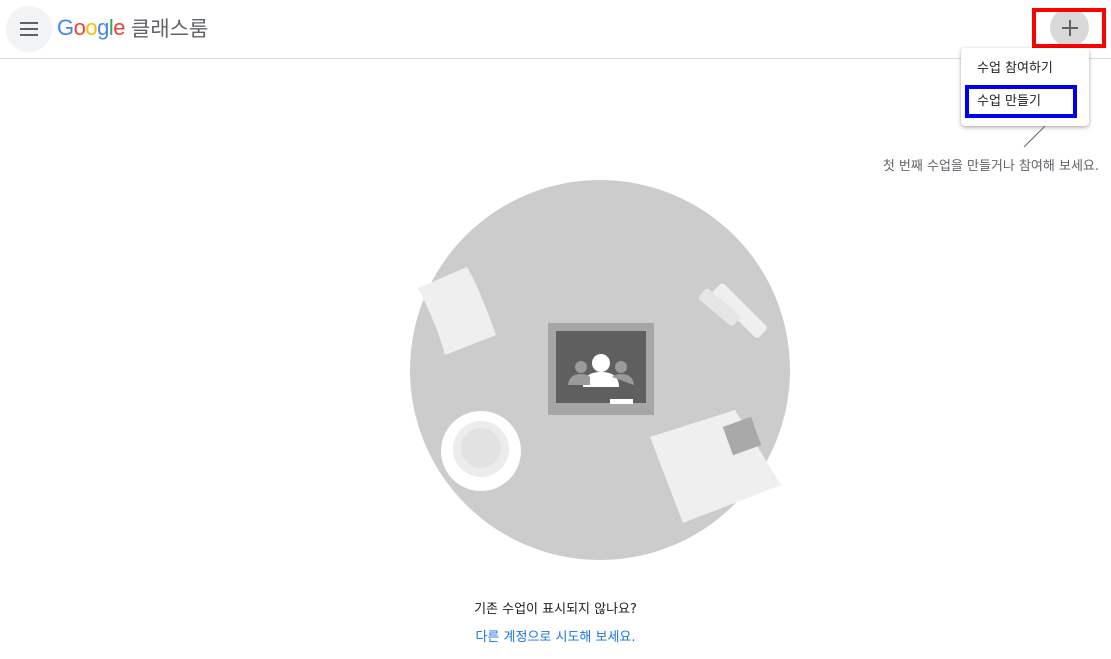 Image resolution: width=1111 pixels, height=659 pixels. Describe the element at coordinates (555, 29) in the screenshot. I see `top-app-bar: Google 클래스룸` at that location.